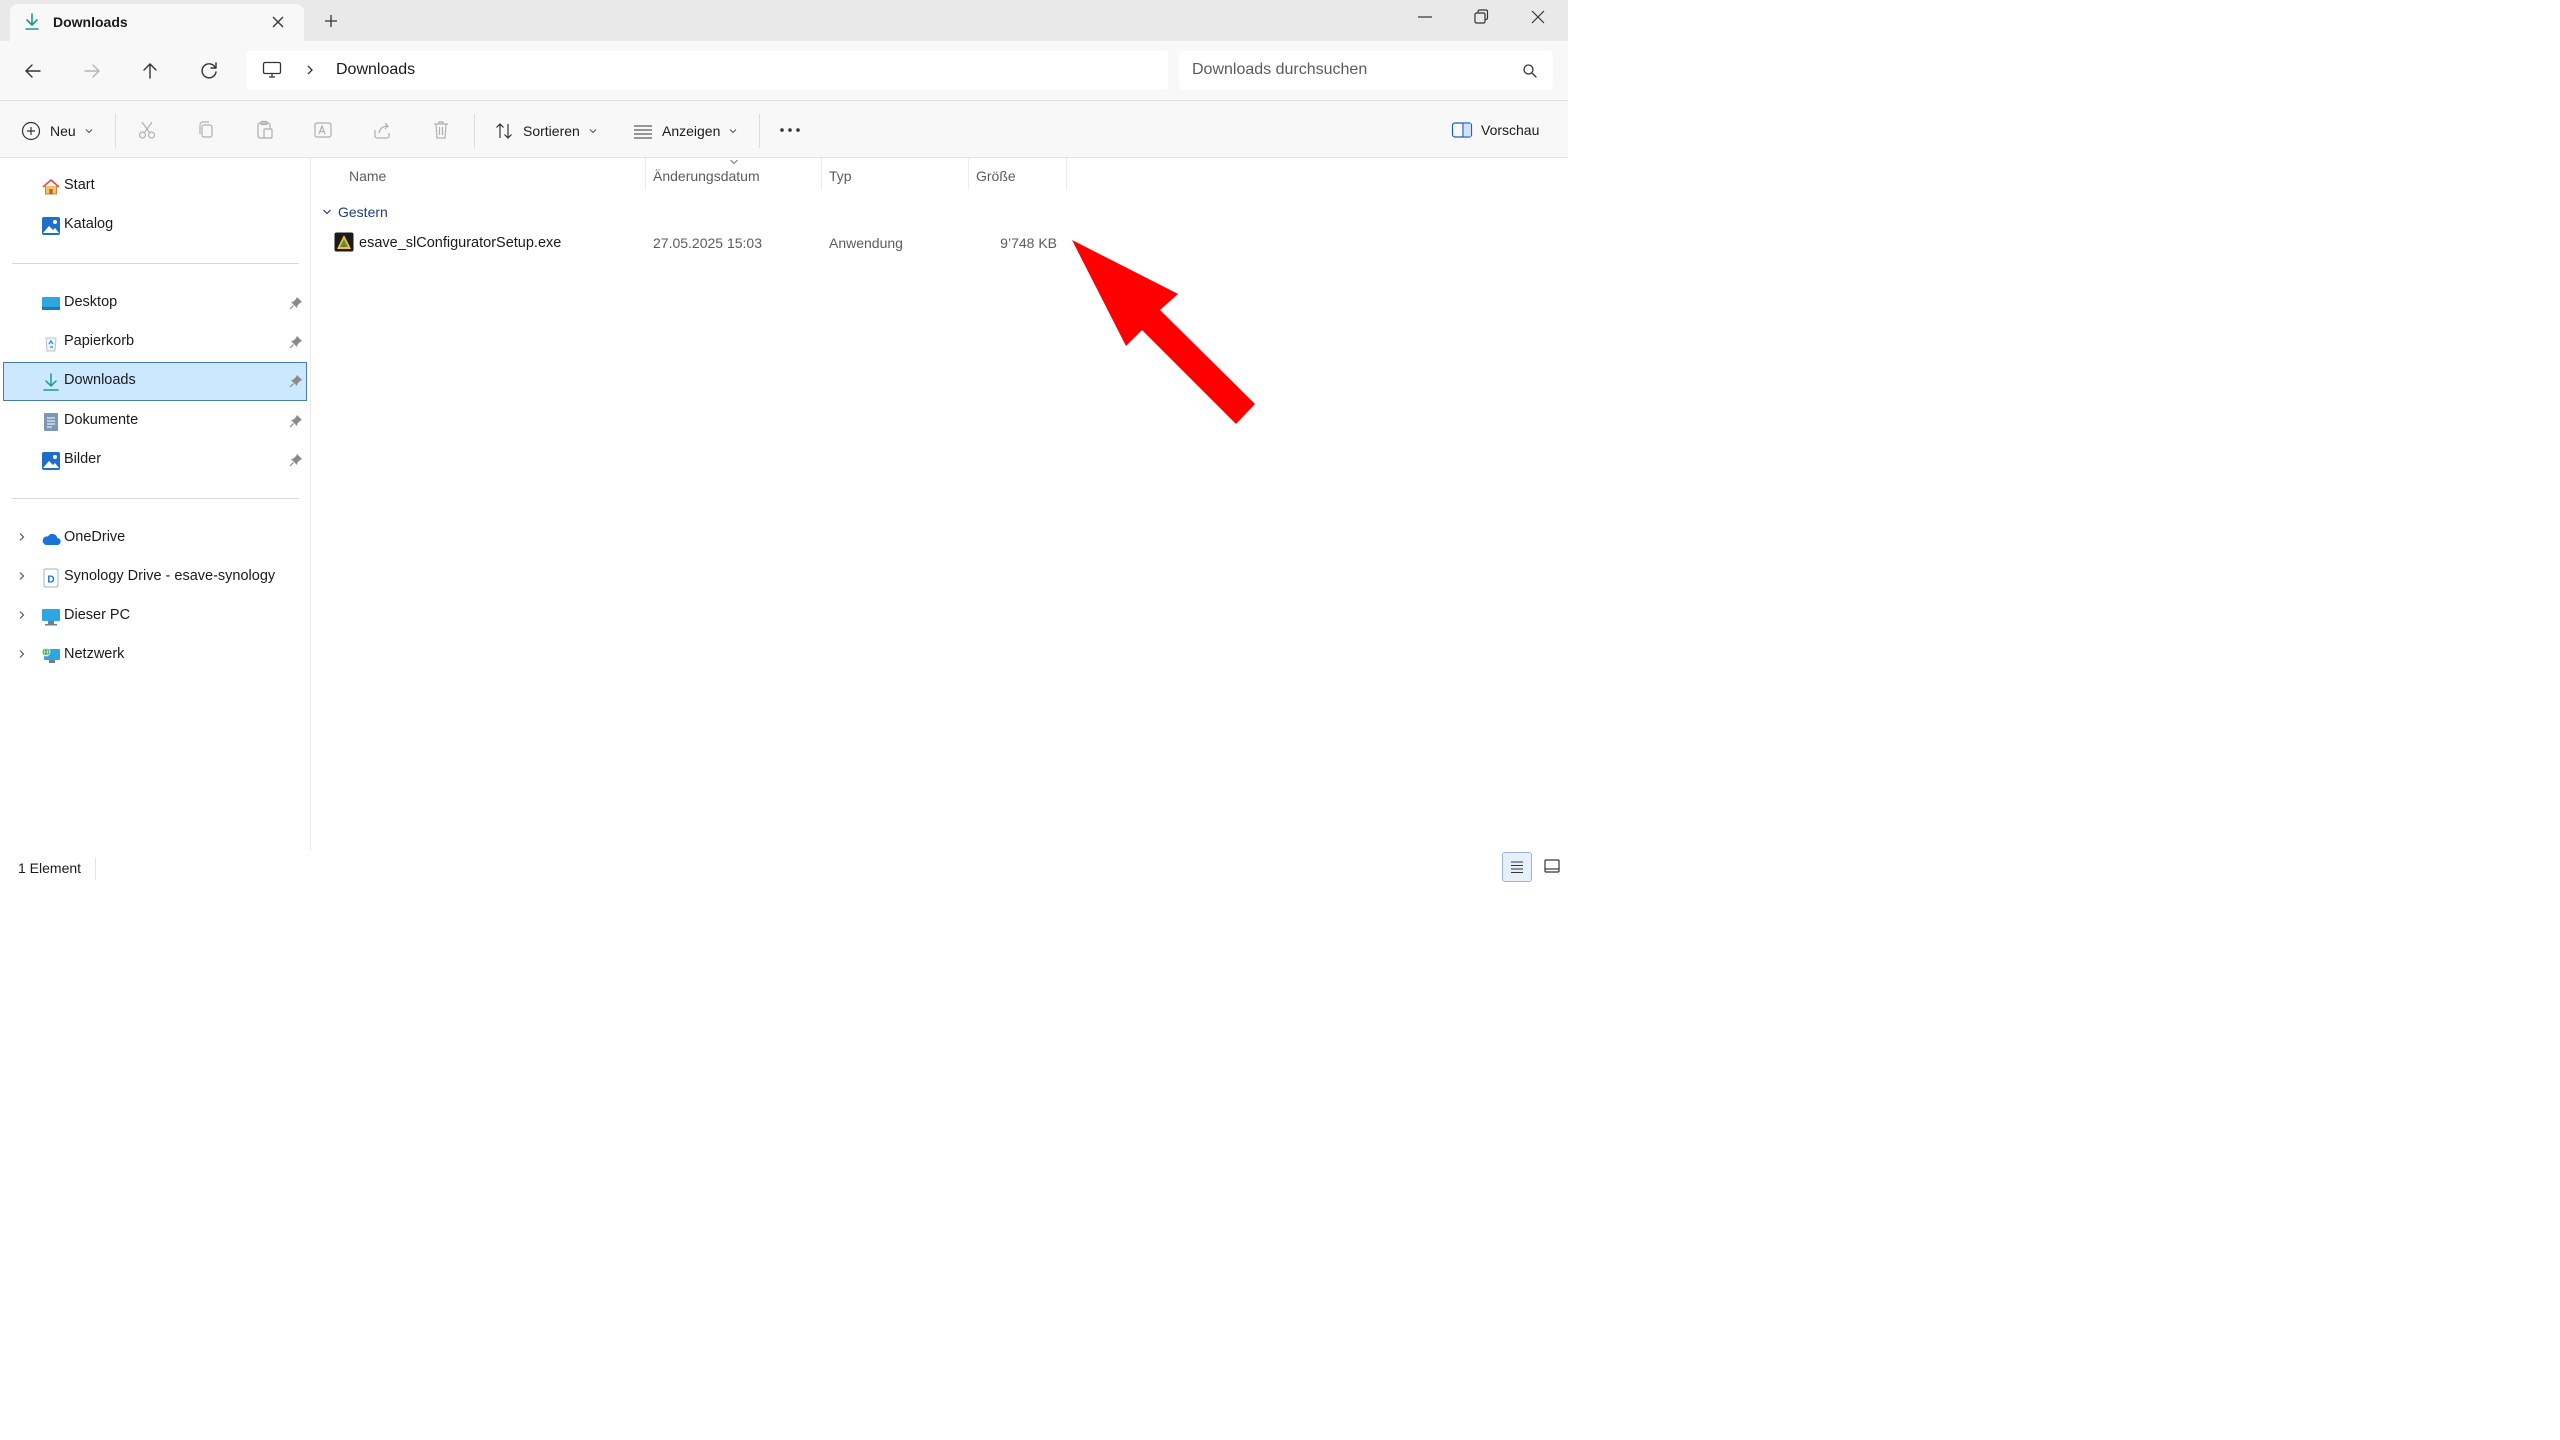 The width and height of the screenshot is (2560, 1440). What do you see at coordinates (155, 655) in the screenshot?
I see `sidebar-item-netzwerk: Netzwerk` at bounding box center [155, 655].